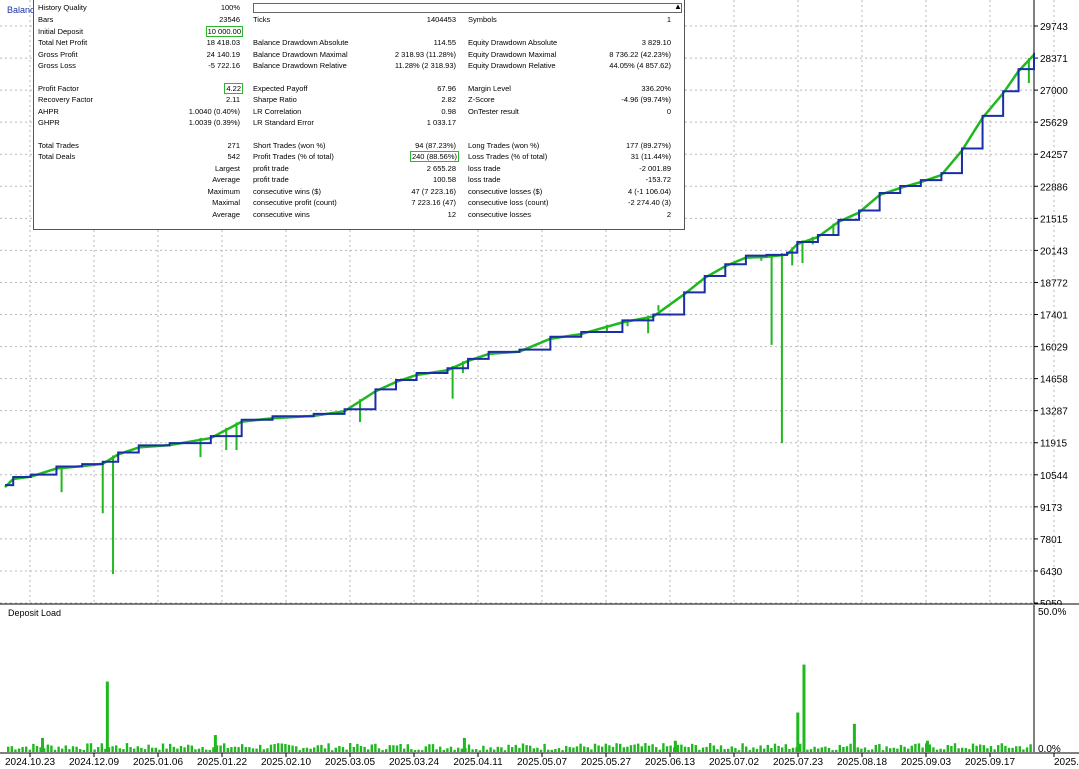  I want to click on stat-value: 67.96, so click(446, 88).